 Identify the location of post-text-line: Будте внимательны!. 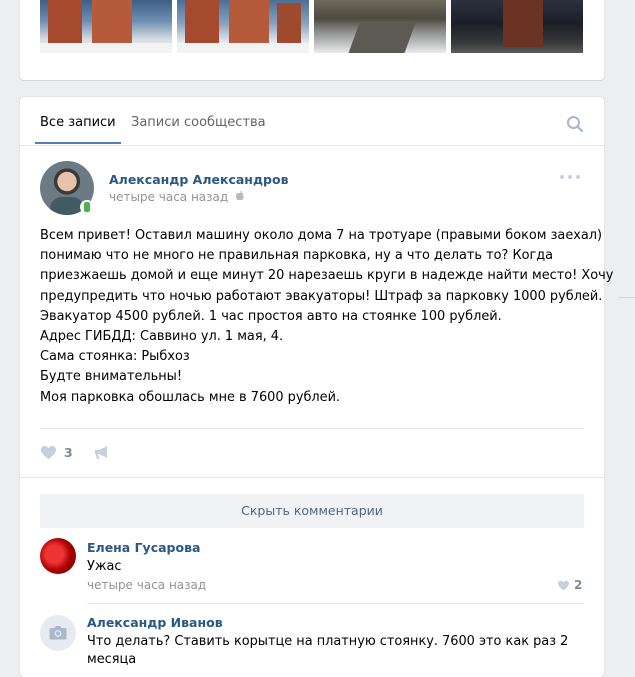
(111, 377).